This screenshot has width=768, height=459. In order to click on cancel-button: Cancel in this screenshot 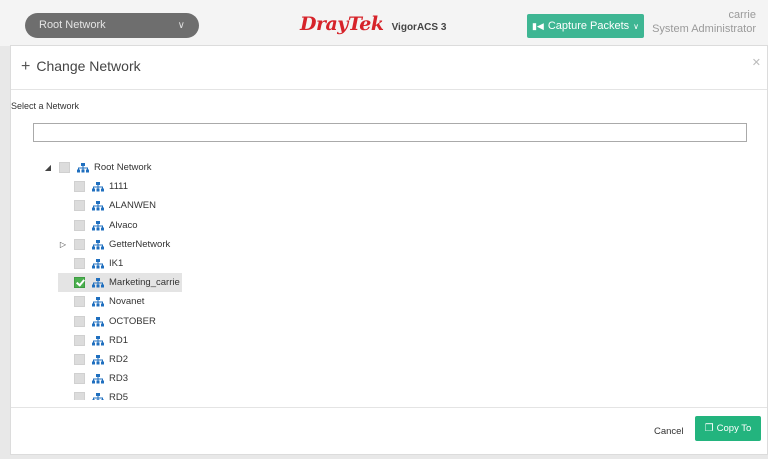, I will do `click(669, 431)`.